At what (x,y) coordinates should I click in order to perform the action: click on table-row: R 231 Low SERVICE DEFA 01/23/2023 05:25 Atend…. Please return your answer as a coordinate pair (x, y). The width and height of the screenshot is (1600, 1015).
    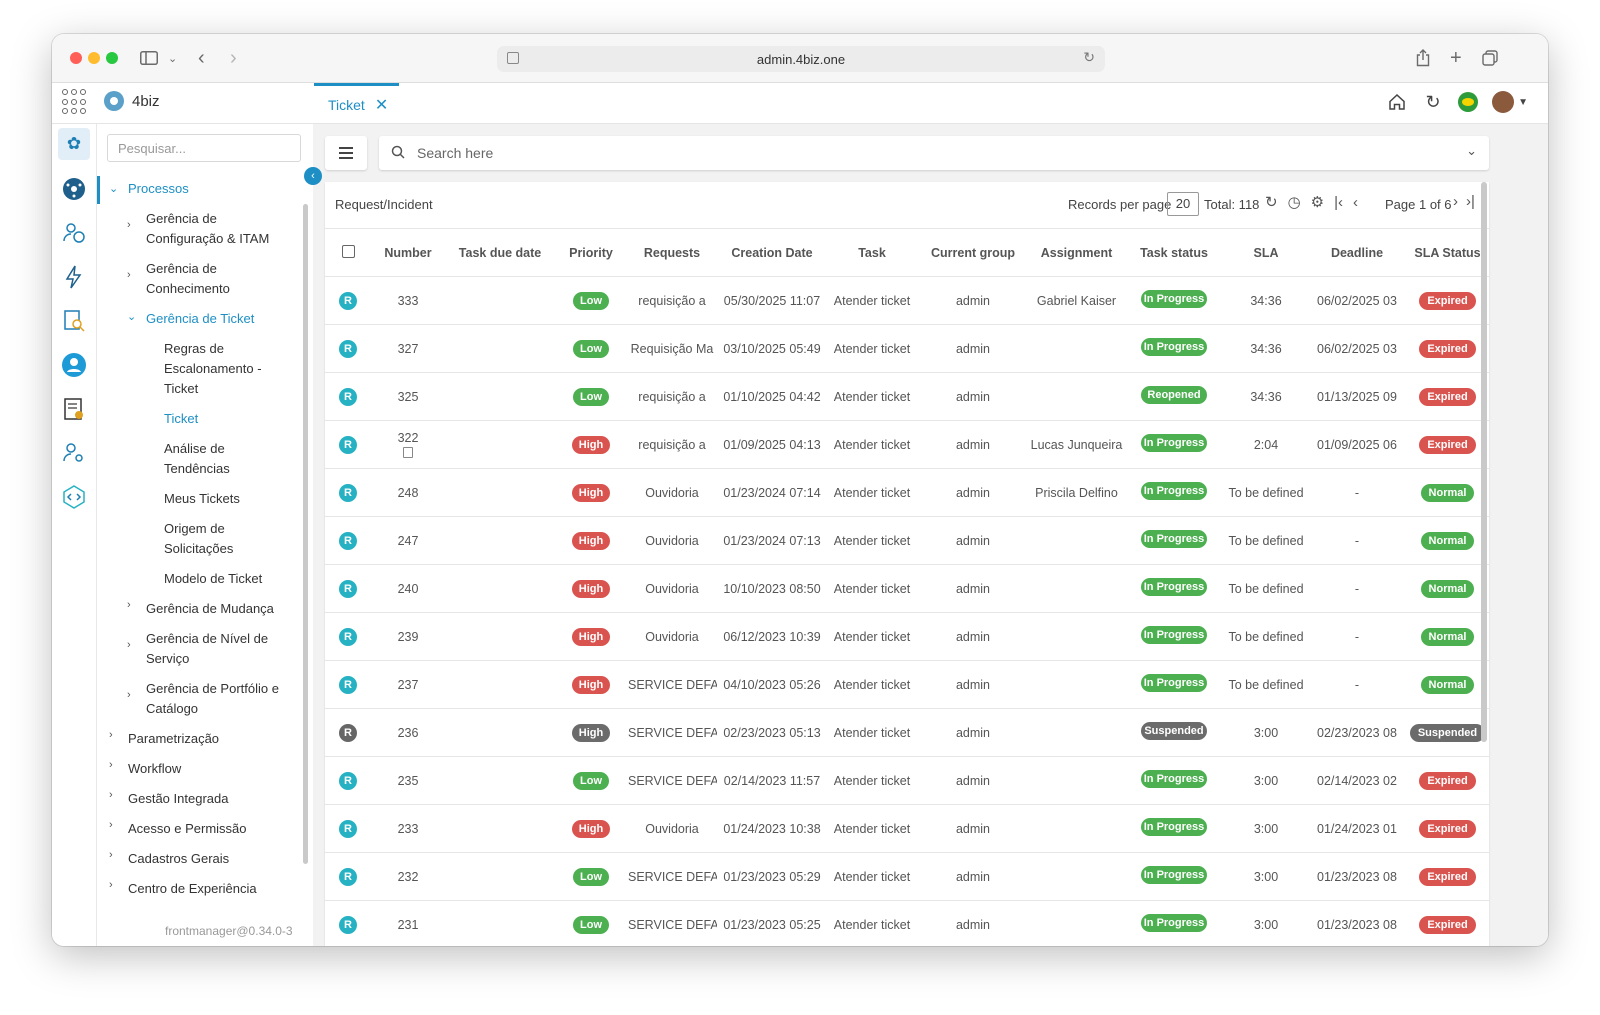
    Looking at the image, I should click on (907, 923).